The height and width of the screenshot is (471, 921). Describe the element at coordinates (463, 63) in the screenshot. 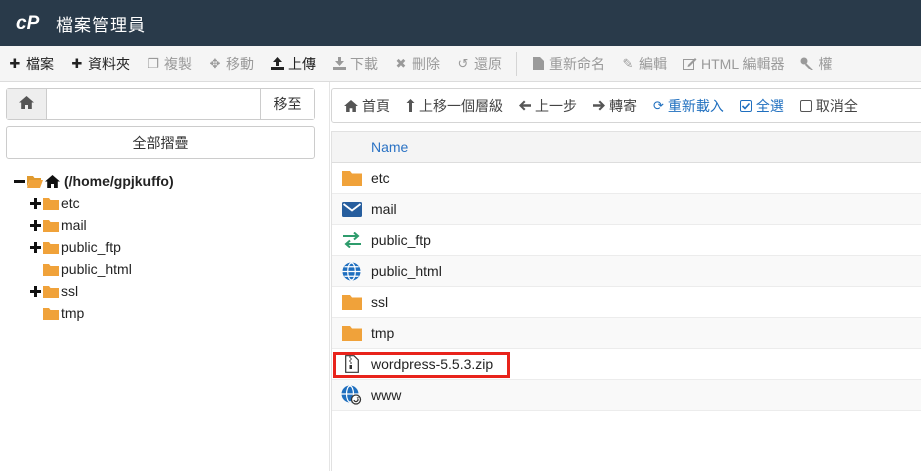

I see `undo-icon: ↺` at that location.